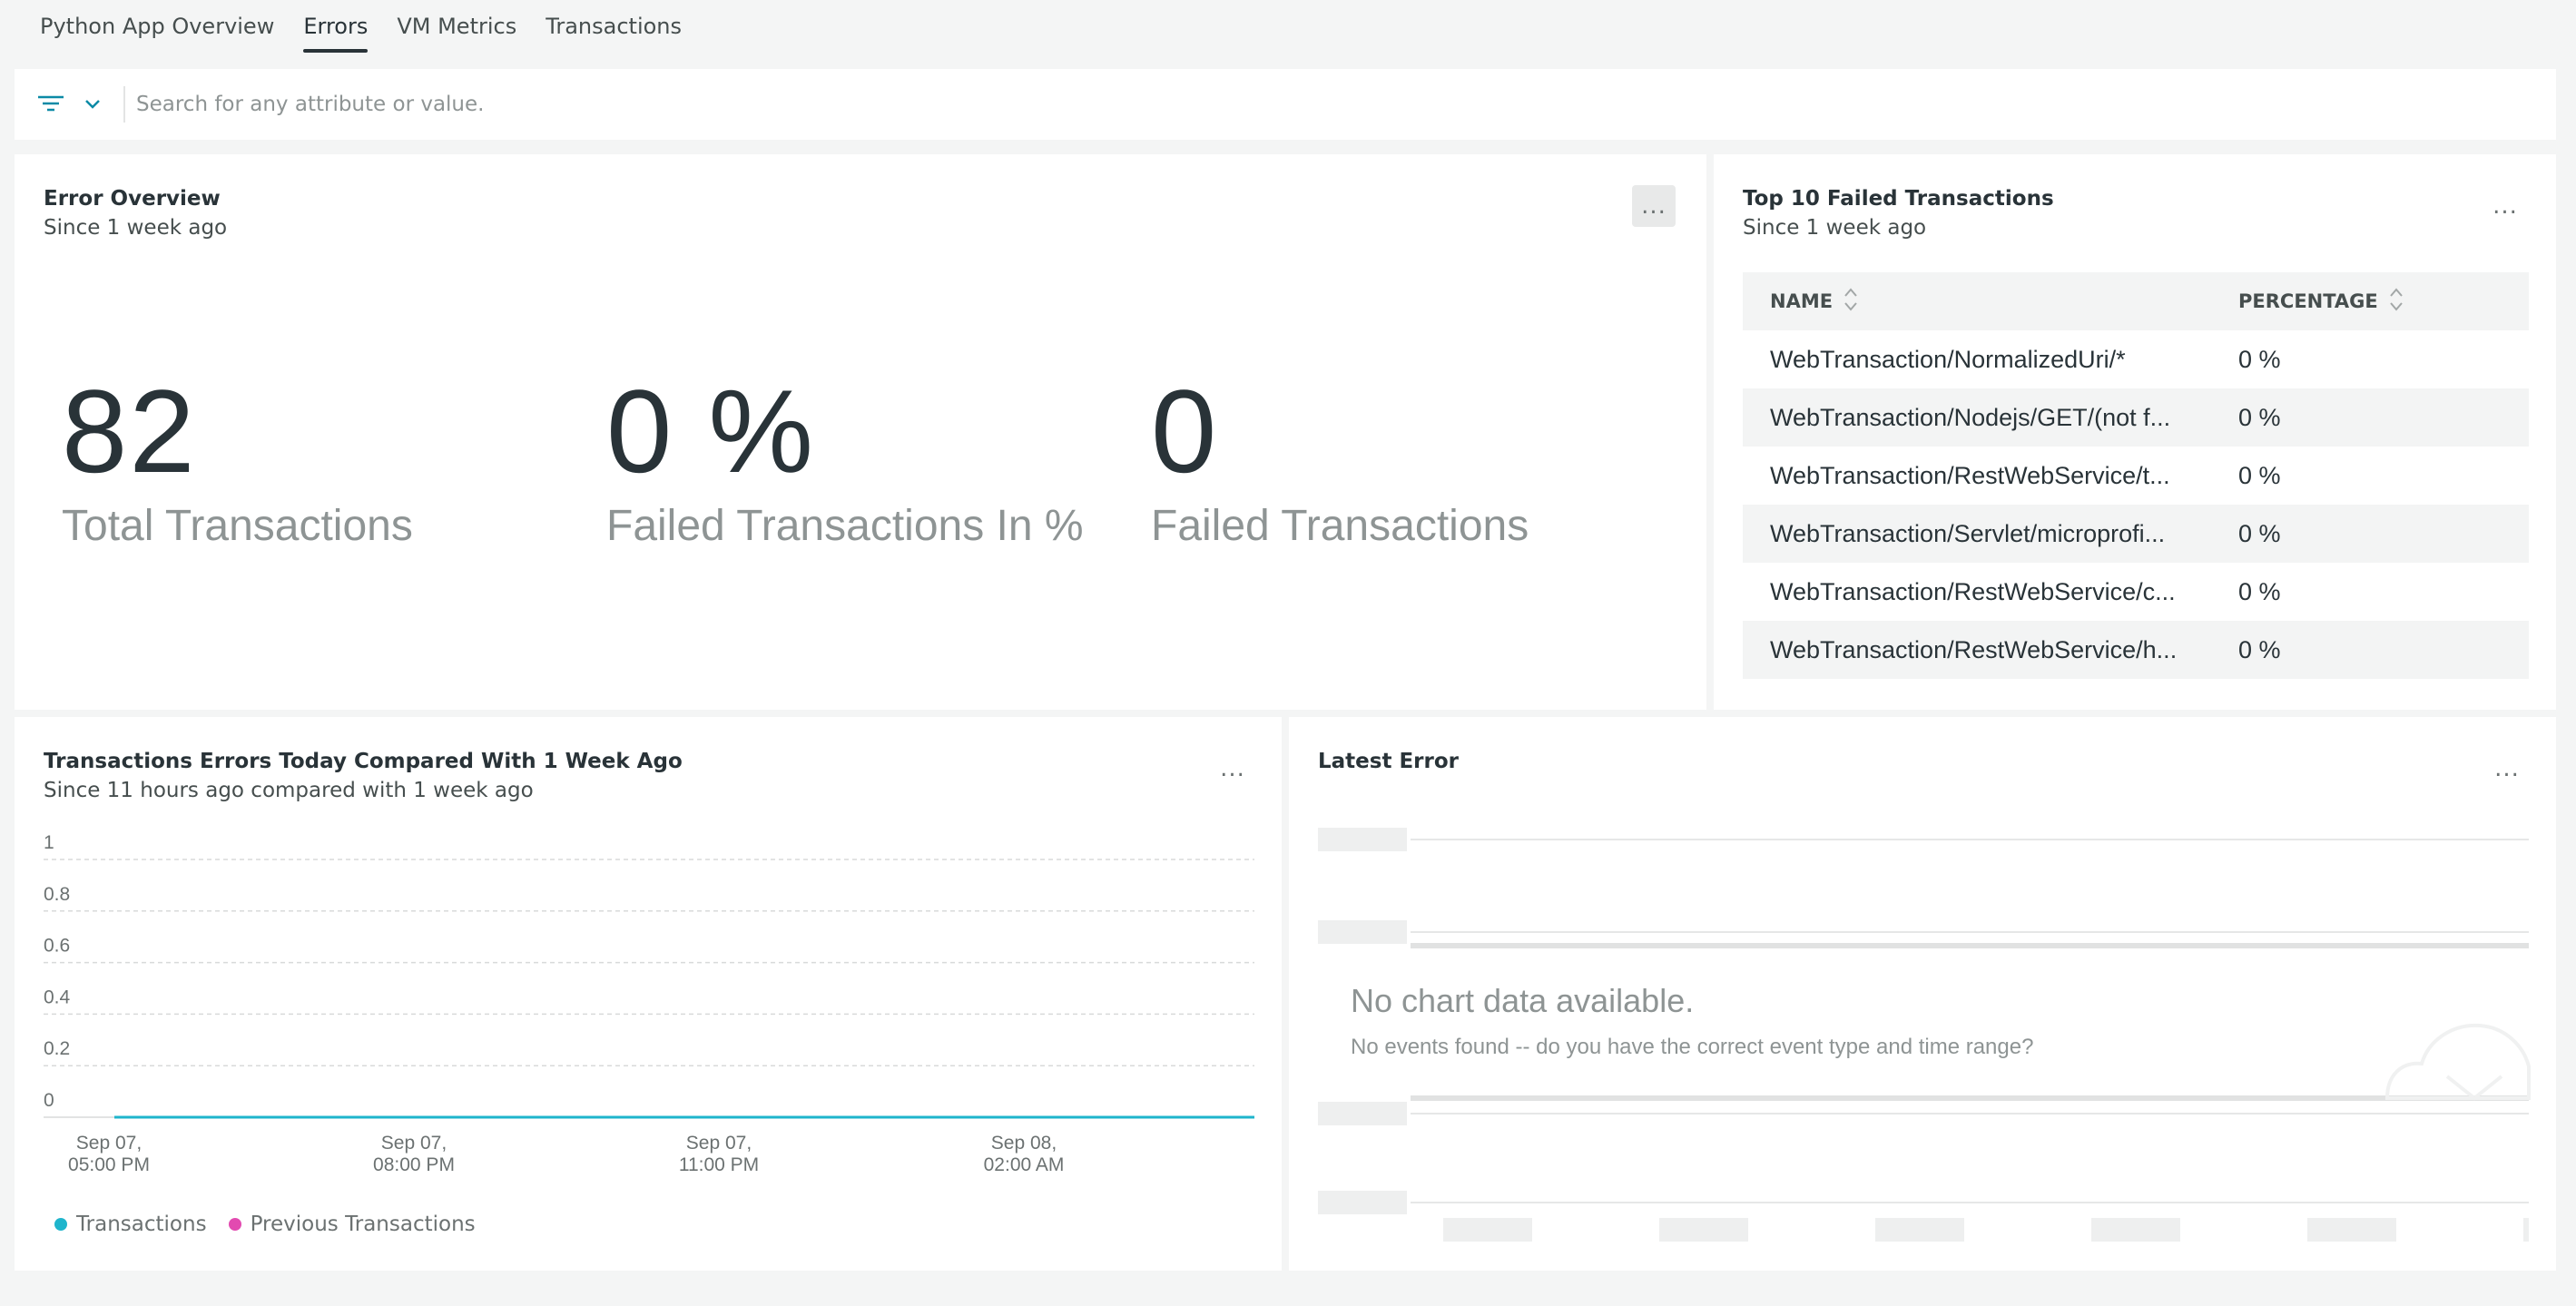 The image size is (2576, 1306). I want to click on x-tick-label: 05:00 PM, so click(109, 1164).